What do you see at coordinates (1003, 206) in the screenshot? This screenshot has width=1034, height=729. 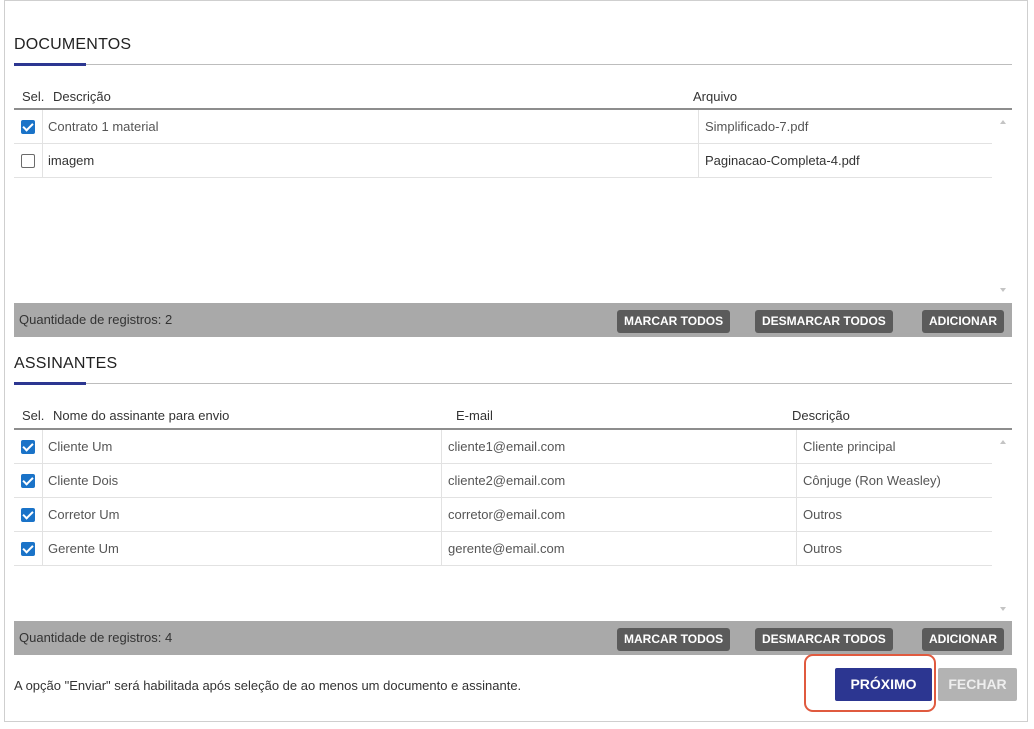 I see `documents-scrollbar` at bounding box center [1003, 206].